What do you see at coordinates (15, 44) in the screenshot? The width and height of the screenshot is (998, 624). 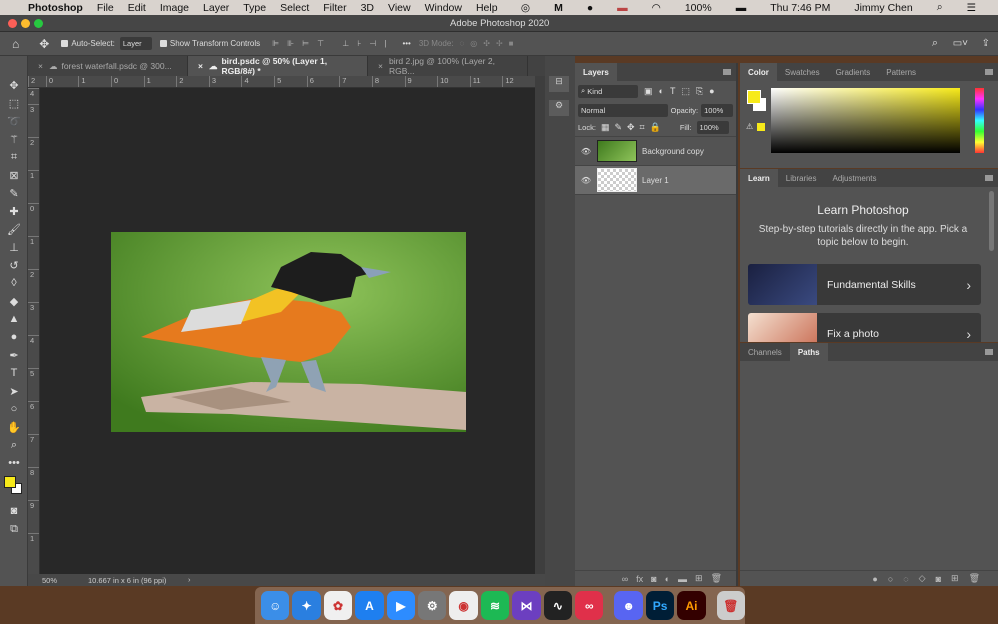 I see `home-icon: ⌂` at bounding box center [15, 44].